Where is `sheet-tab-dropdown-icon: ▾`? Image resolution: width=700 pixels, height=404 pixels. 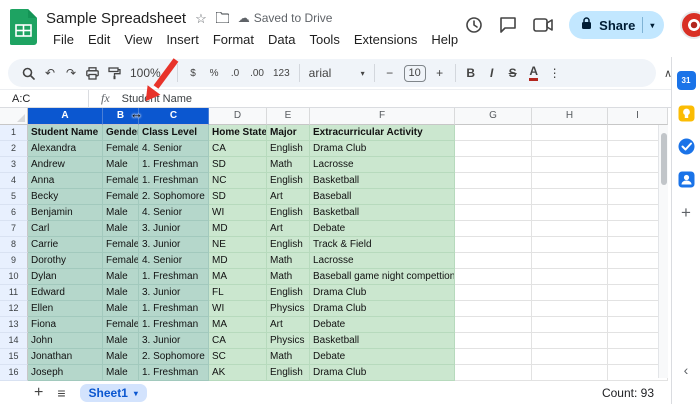
sheet-tab-dropdown-icon: ▾ is located at coordinates (136, 393).